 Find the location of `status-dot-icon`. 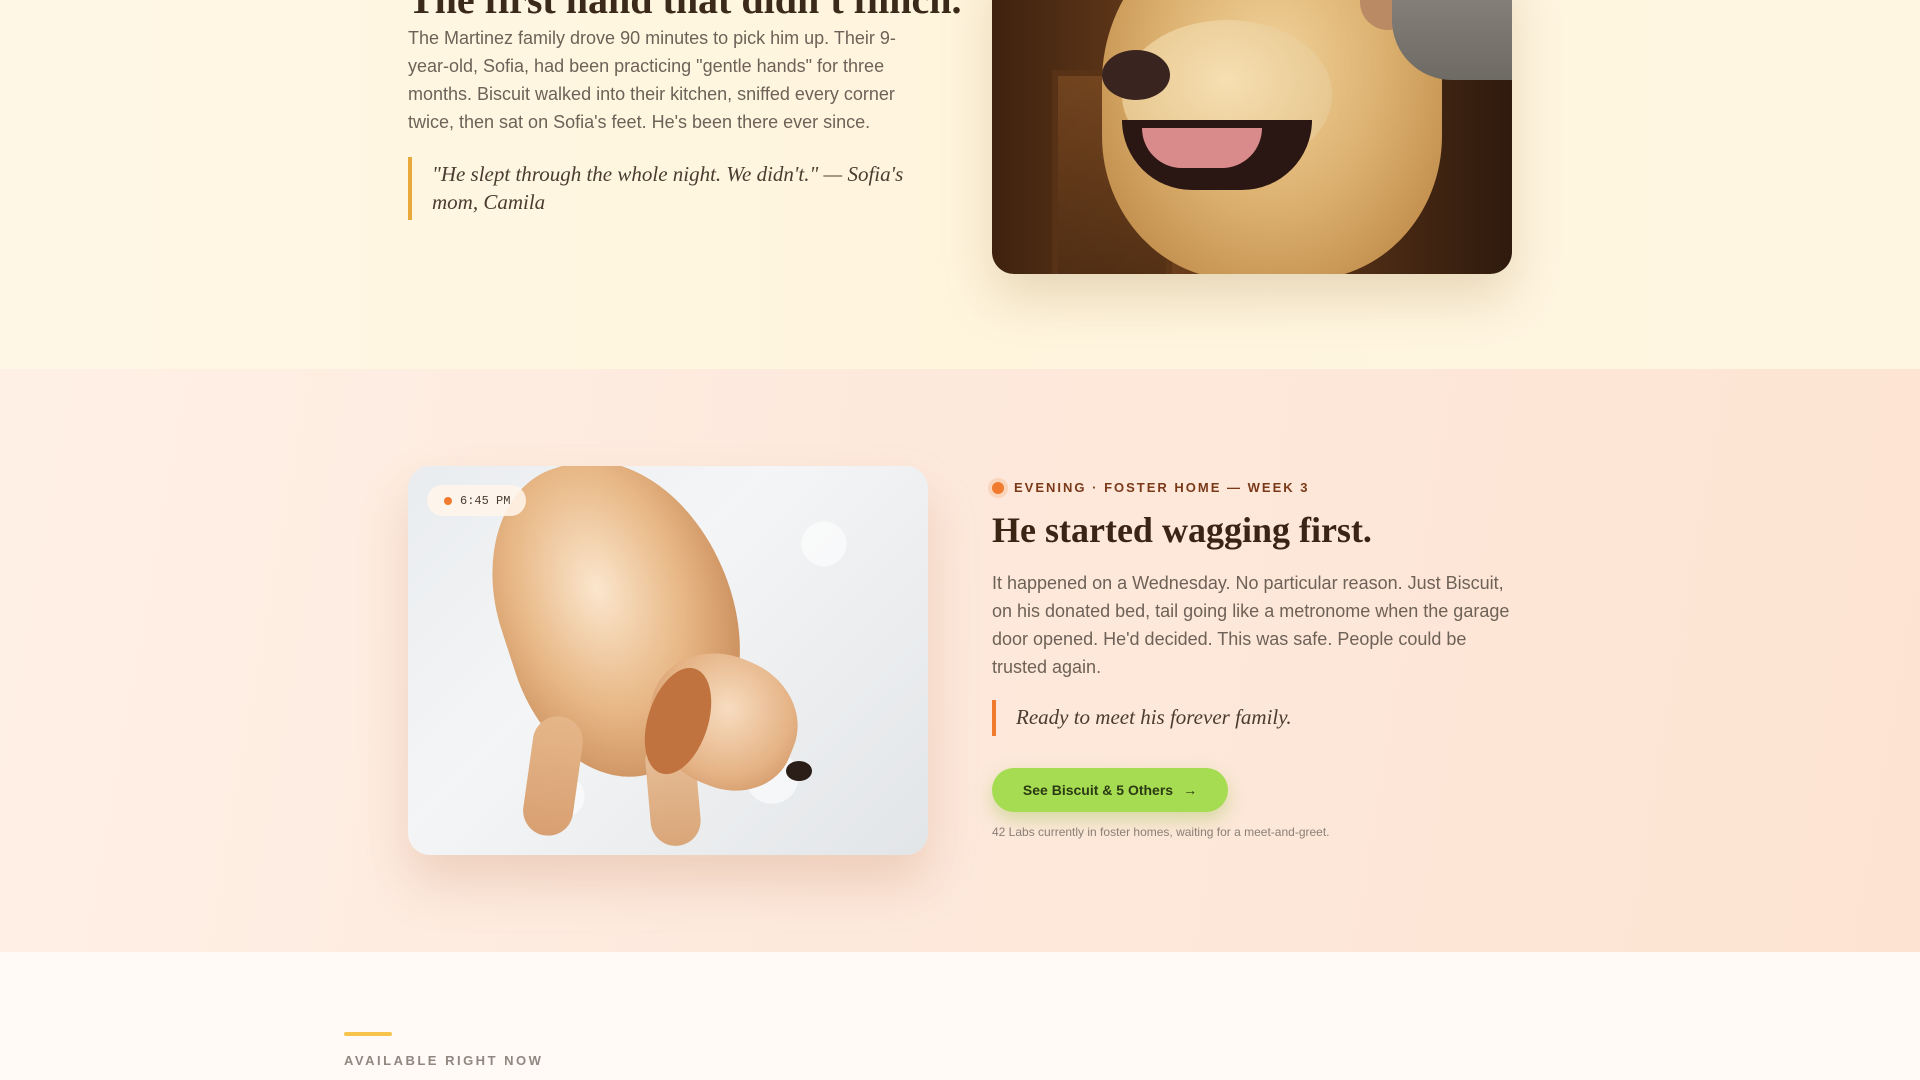

status-dot-icon is located at coordinates (448, 500).